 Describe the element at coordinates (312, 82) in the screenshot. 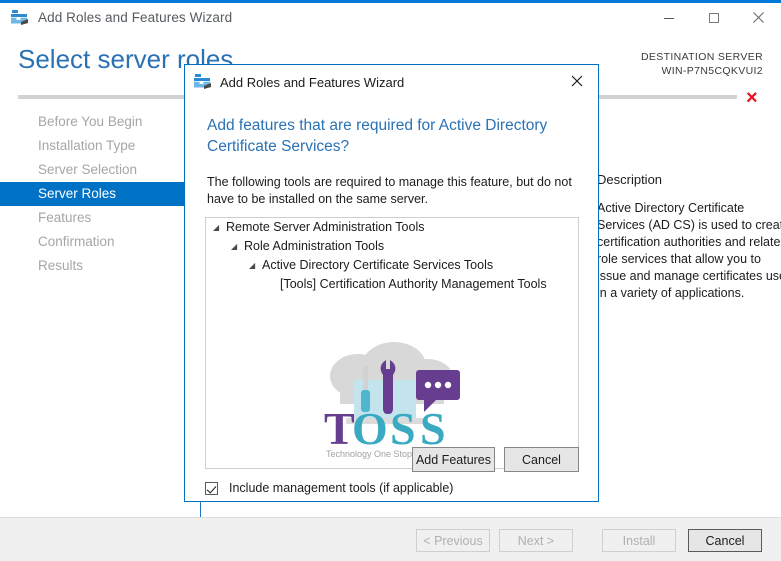

I see `dialog-title-text: Add Roles and Features Wizard` at that location.